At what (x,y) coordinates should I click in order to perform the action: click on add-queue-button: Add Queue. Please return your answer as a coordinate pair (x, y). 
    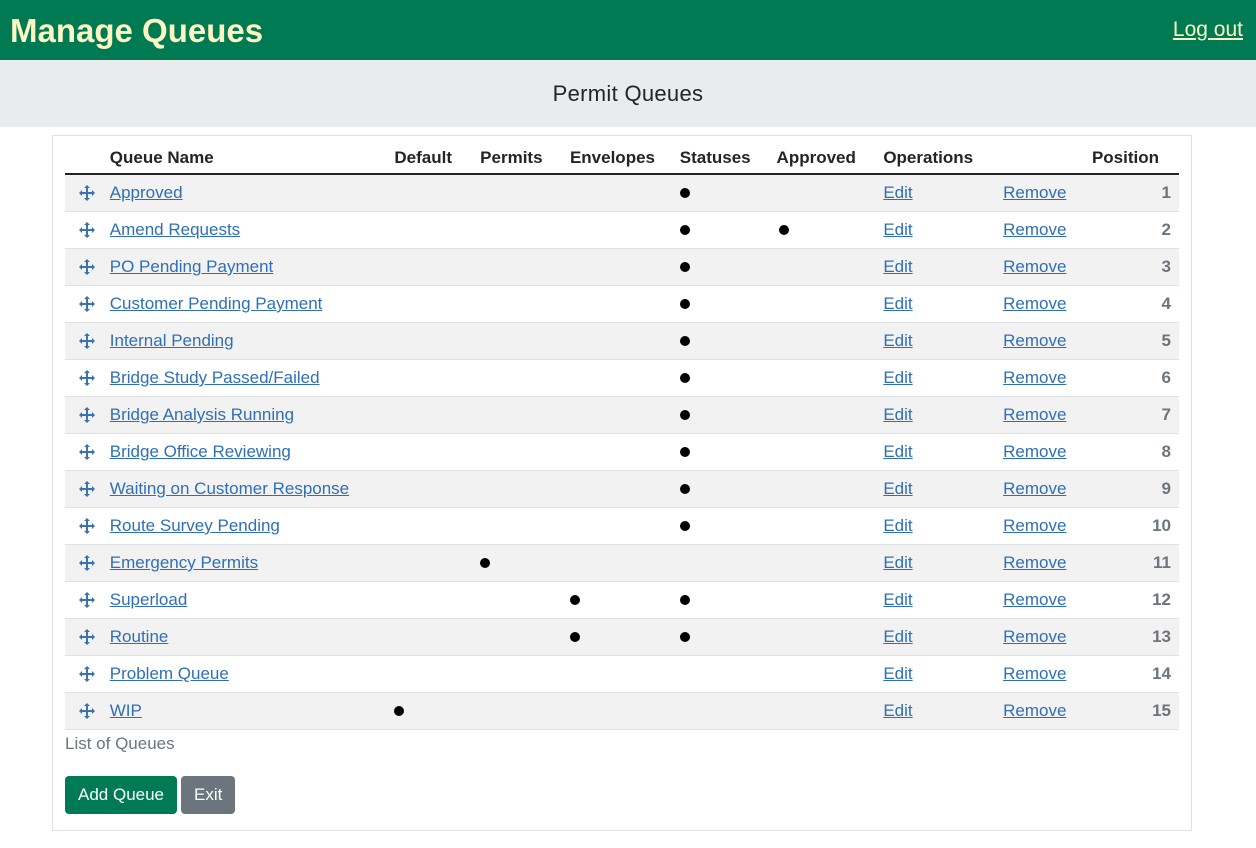
    Looking at the image, I should click on (121, 795).